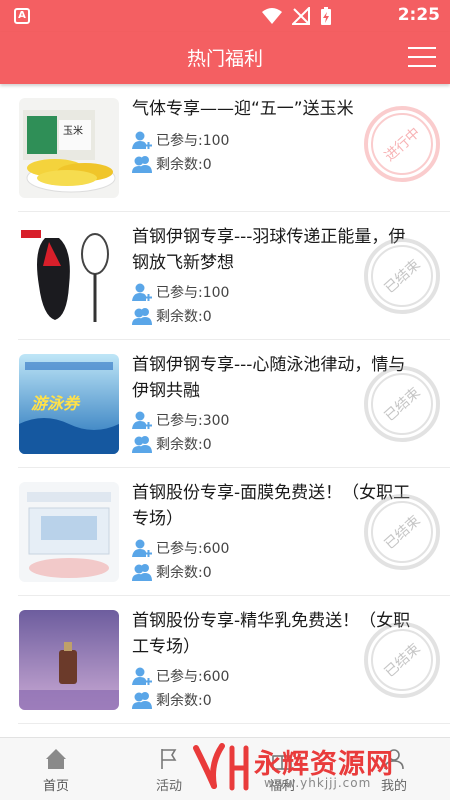  I want to click on page-title: 热门福利, so click(224, 59).